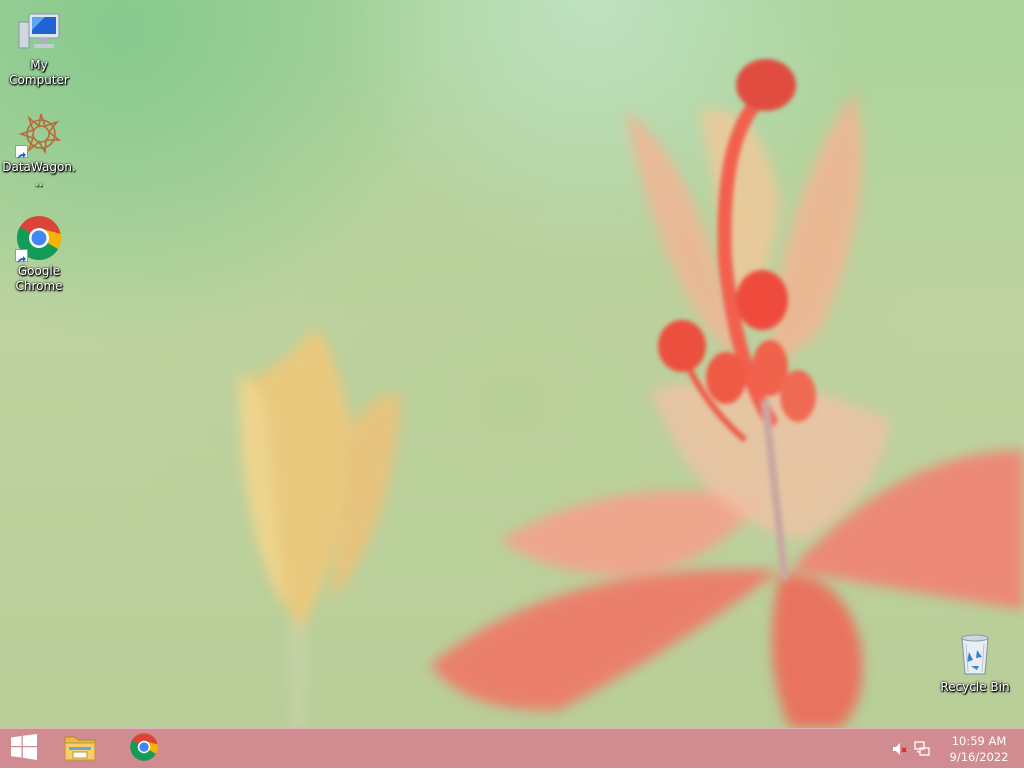 Image resolution: width=1024 pixels, height=769 pixels. Describe the element at coordinates (900, 749) in the screenshot. I see `volume-muted-icon` at that location.